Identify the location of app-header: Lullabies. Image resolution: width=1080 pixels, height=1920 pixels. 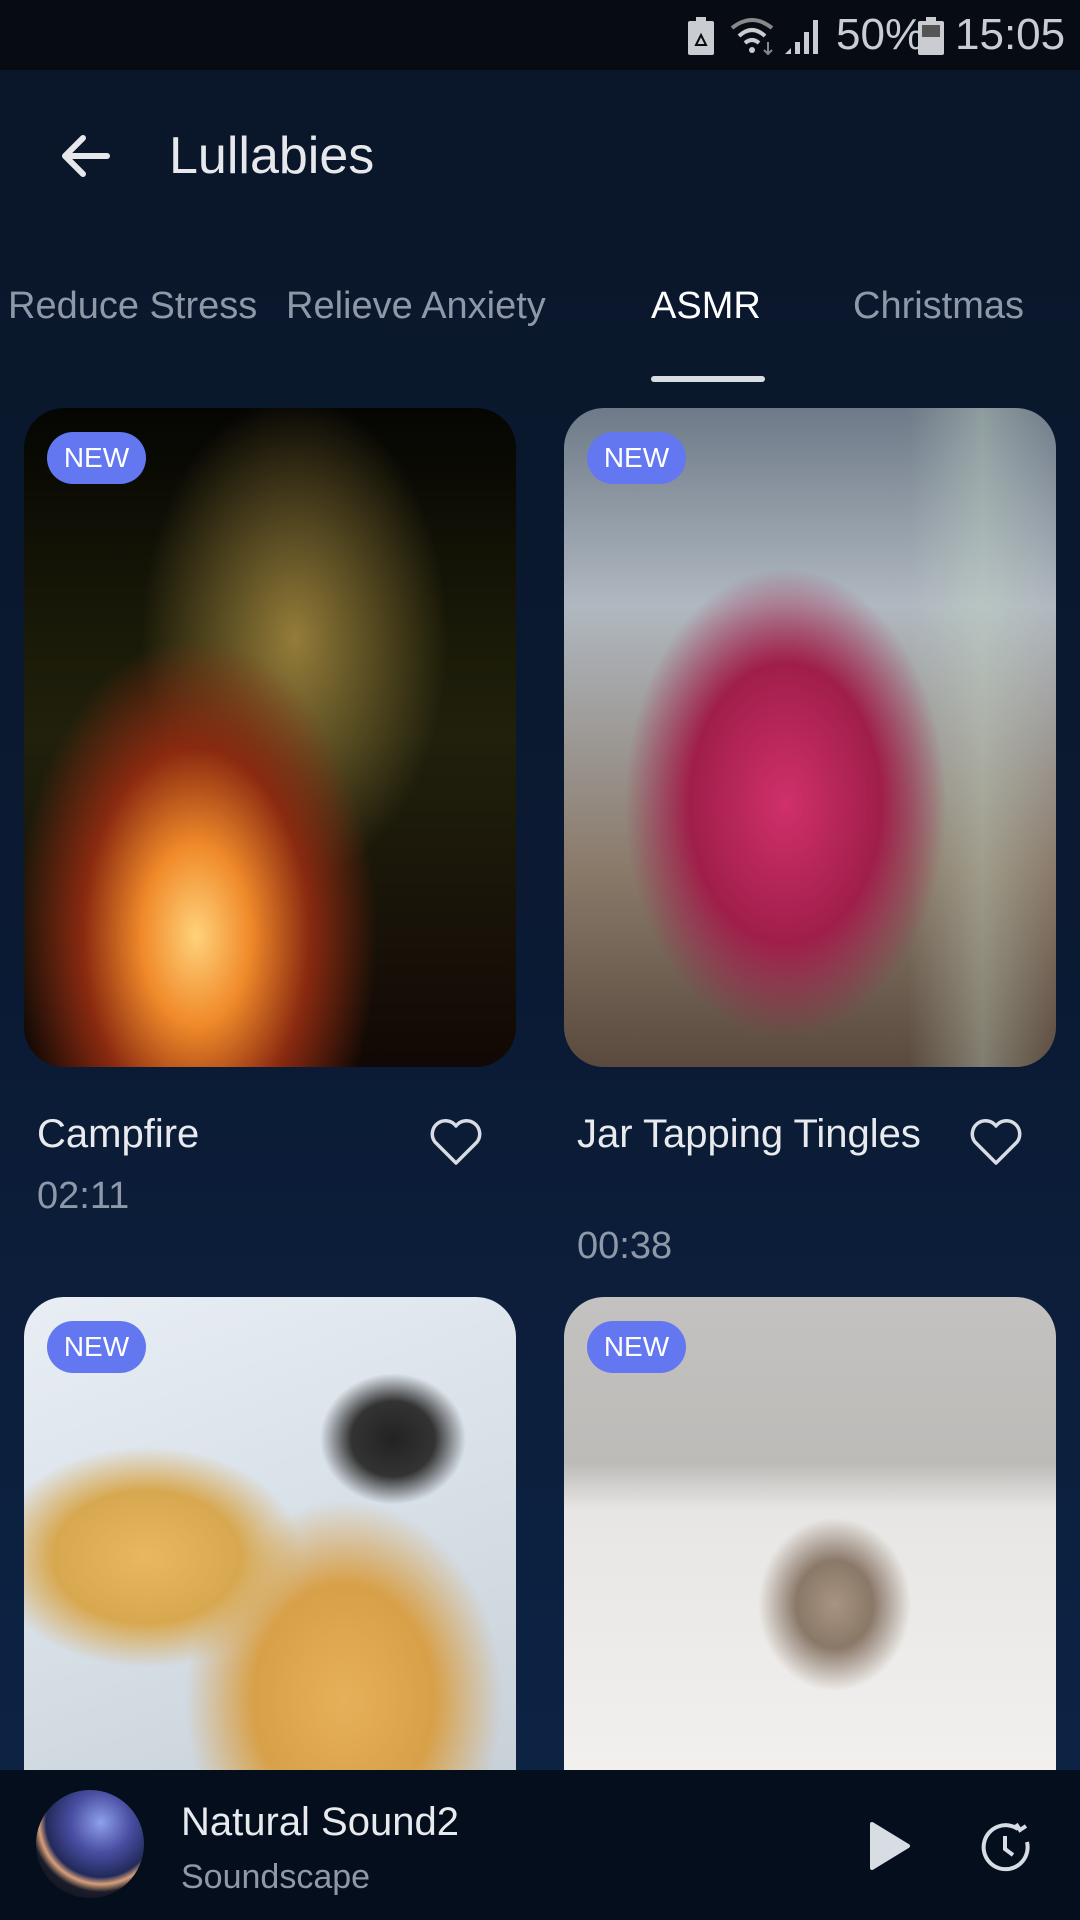
(540, 157).